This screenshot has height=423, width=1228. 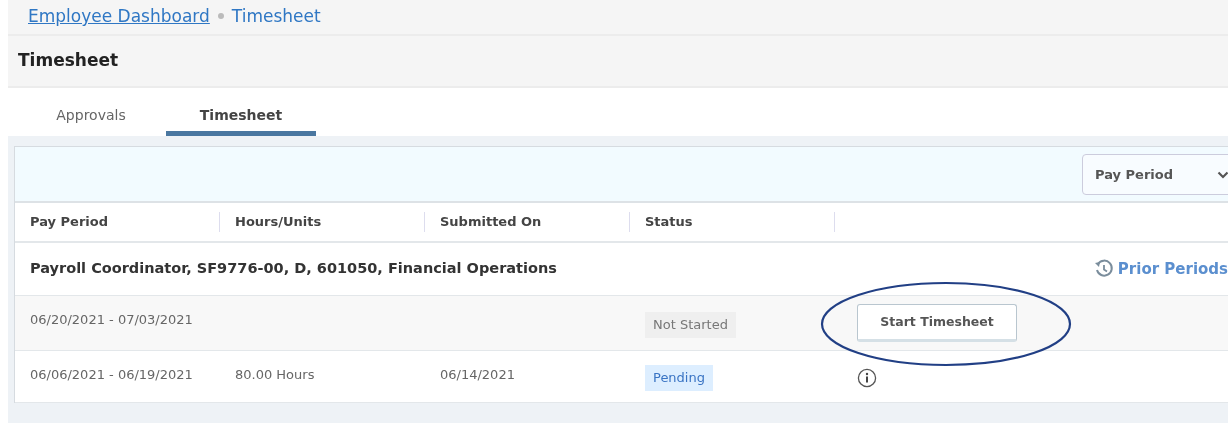 I want to click on column-header: Hours/Units, so click(x=278, y=222).